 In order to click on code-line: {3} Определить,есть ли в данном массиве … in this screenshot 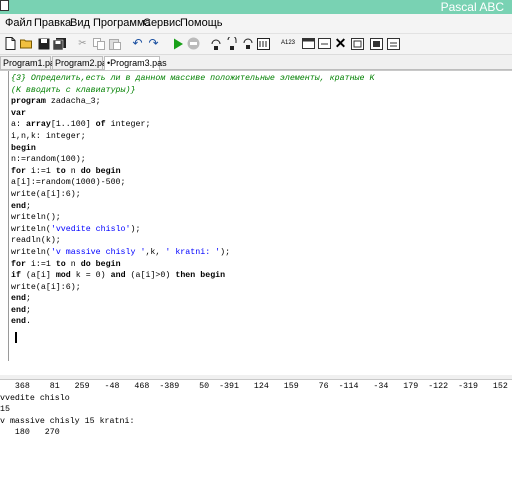, I will do `click(192, 79)`.